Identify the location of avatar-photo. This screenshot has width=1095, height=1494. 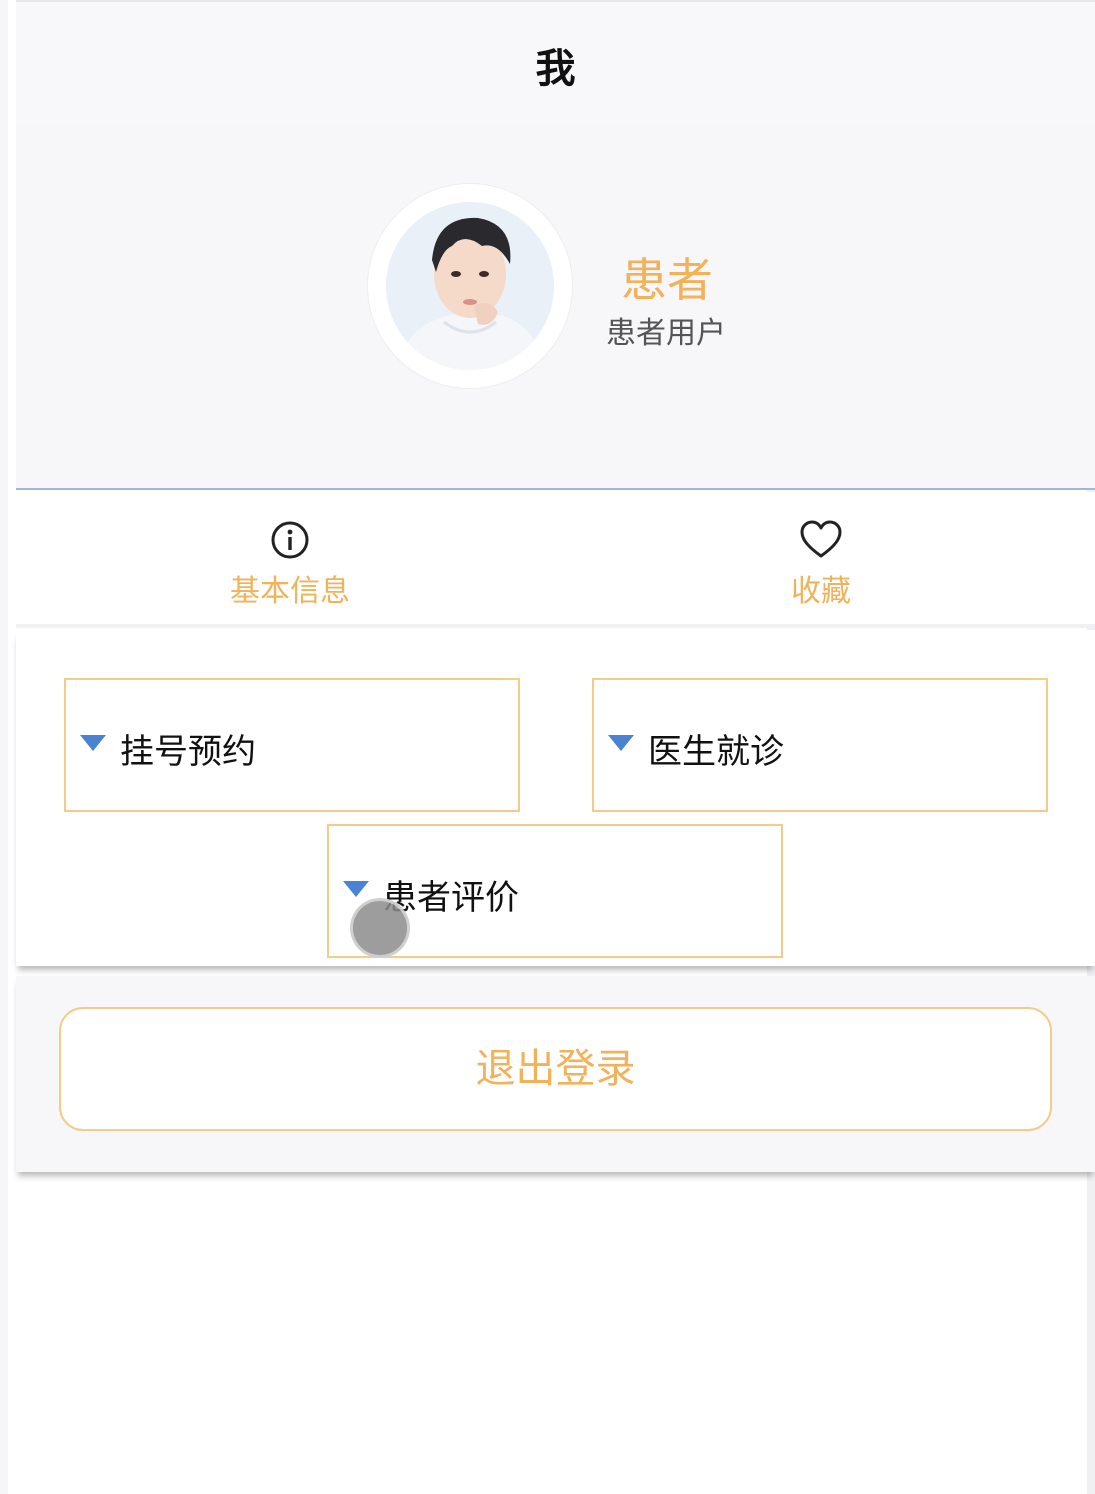
(470, 286).